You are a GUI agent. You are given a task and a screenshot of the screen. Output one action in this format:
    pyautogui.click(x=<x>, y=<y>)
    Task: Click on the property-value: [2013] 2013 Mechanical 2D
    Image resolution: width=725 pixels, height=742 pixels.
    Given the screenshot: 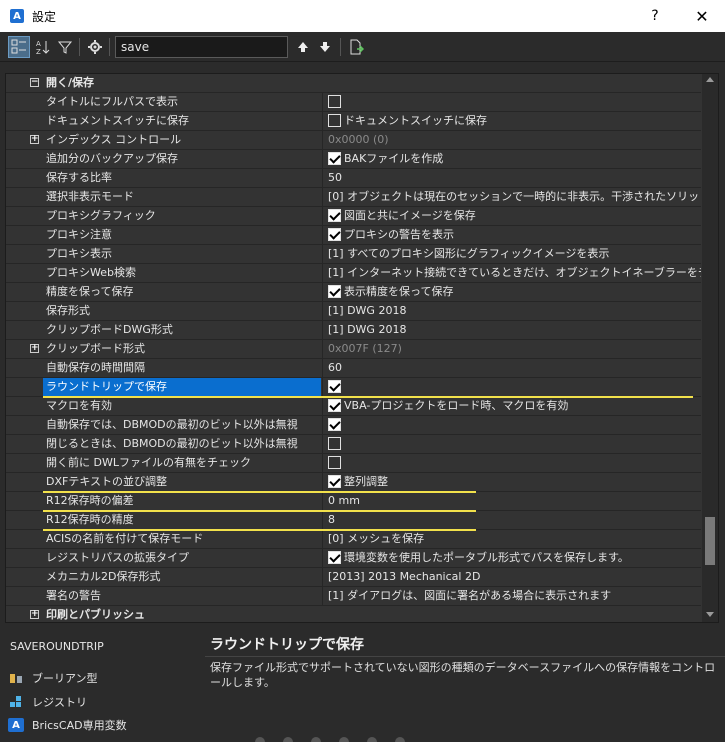 What is the action you would take?
    pyautogui.click(x=512, y=577)
    